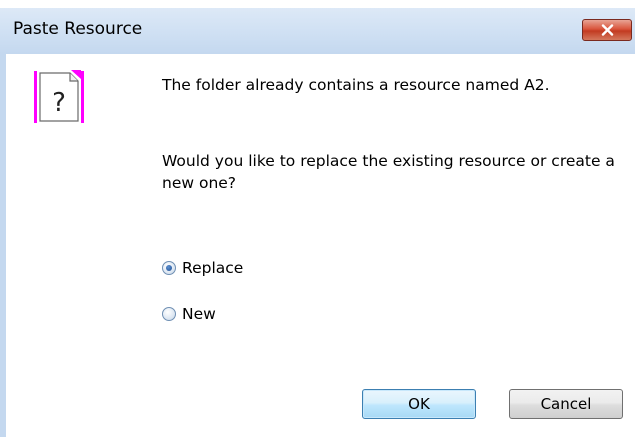  Describe the element at coordinates (3, 245) in the screenshot. I see `window-frame` at that location.